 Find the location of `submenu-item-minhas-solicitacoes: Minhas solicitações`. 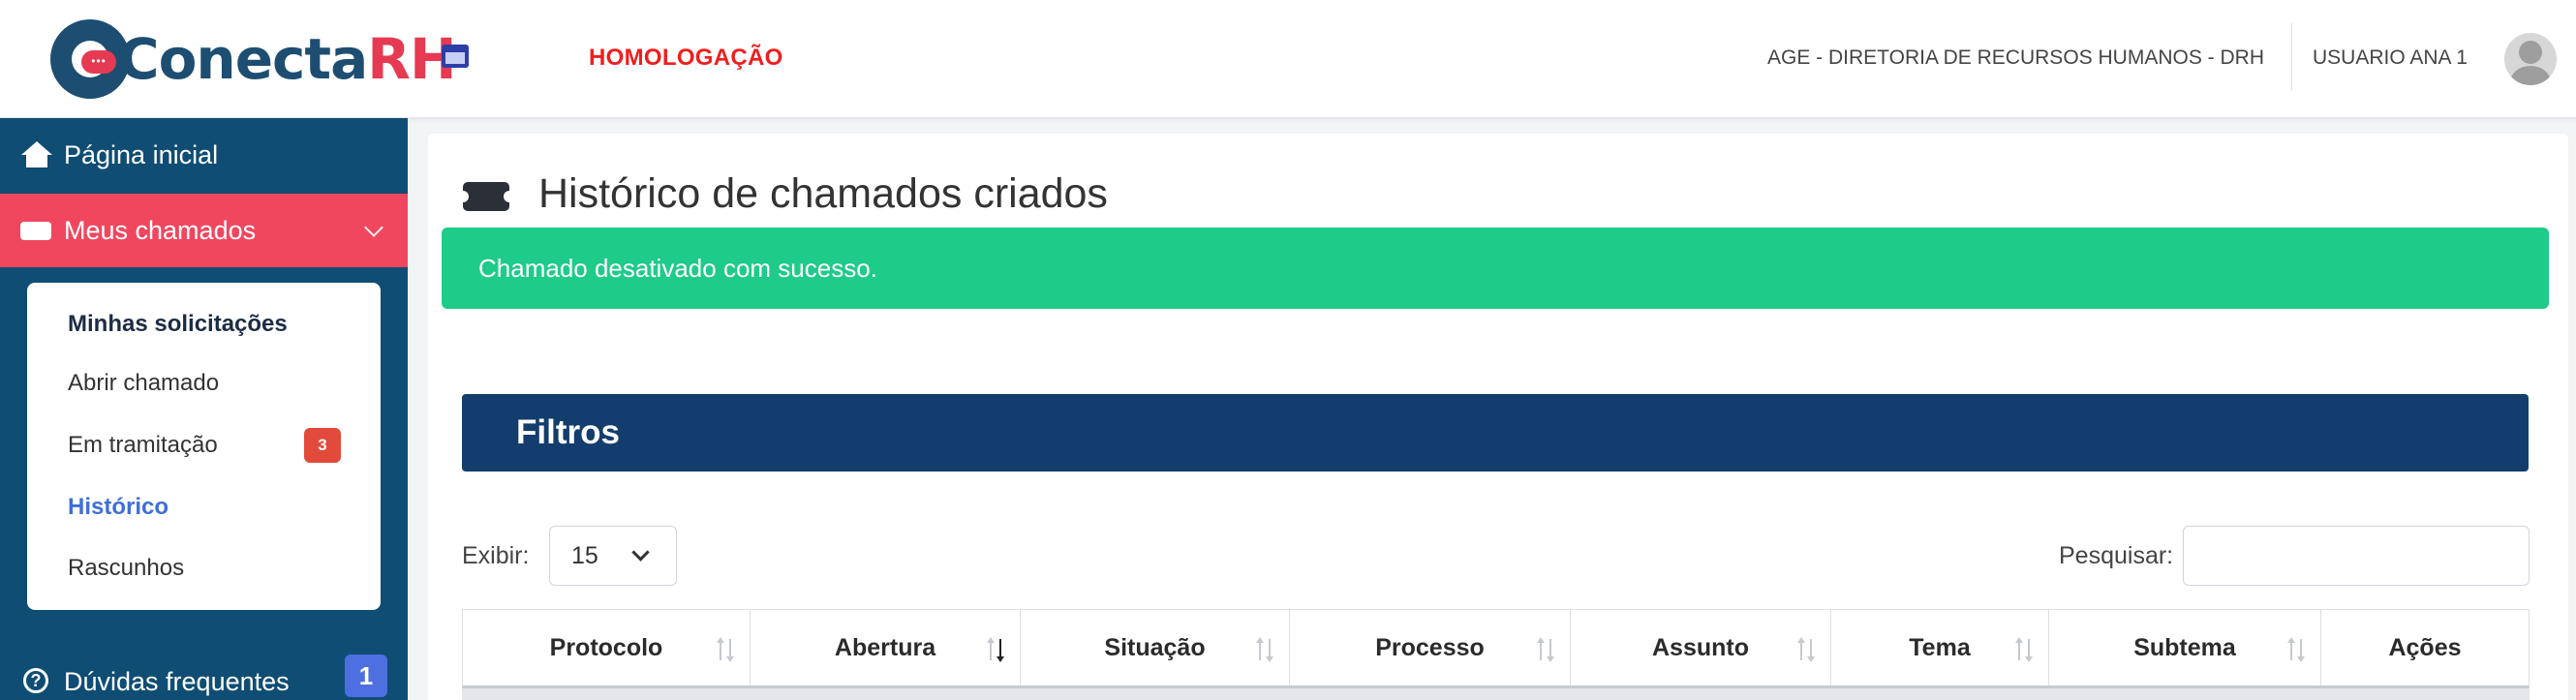

submenu-item-minhas-solicitacoes: Minhas solicitações is located at coordinates (178, 325).